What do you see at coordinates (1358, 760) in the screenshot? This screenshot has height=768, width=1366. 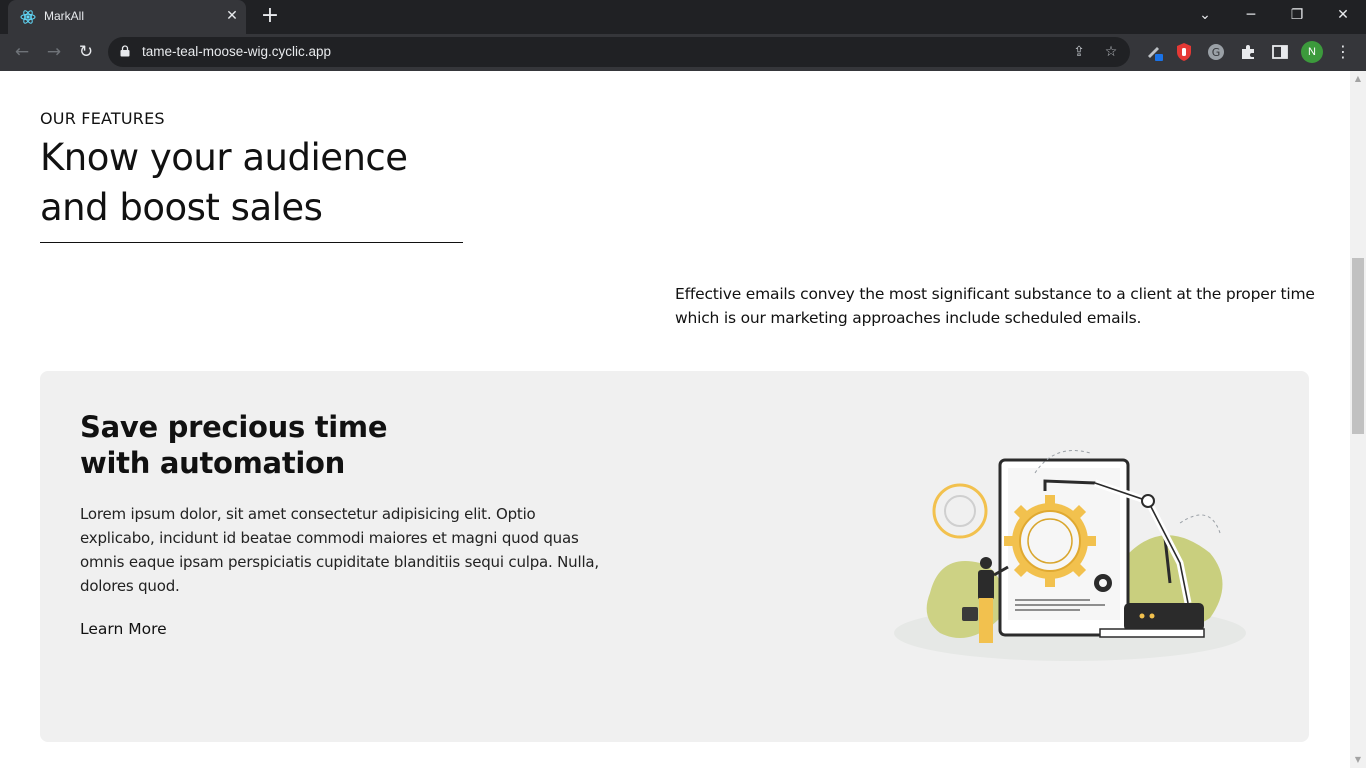 I see `scroll-down-arrow-icon: ▼` at bounding box center [1358, 760].